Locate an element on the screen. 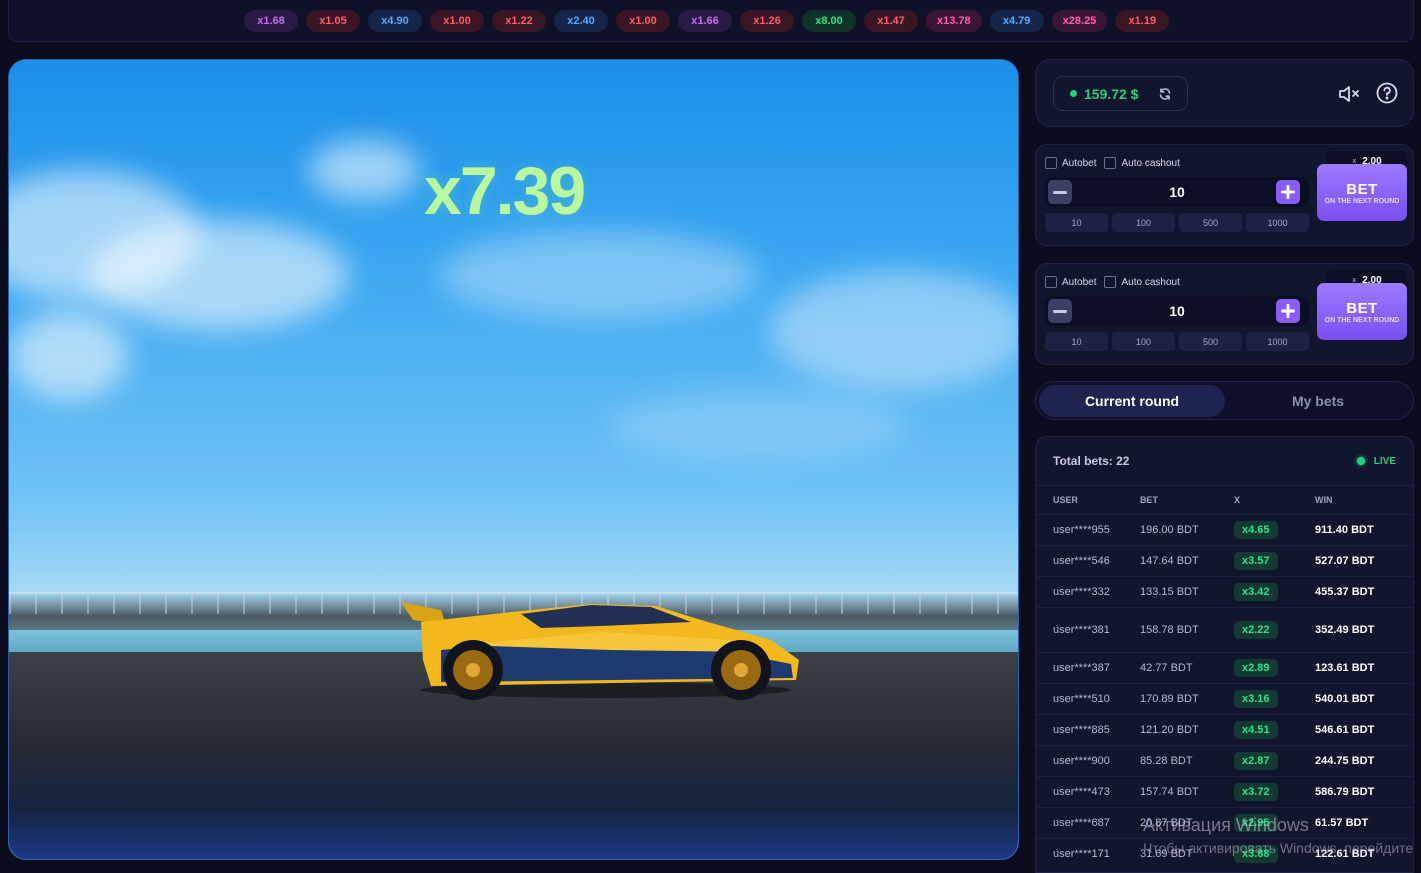  quick-amounts: 10 100 500 1000 is located at coordinates (1177, 222).